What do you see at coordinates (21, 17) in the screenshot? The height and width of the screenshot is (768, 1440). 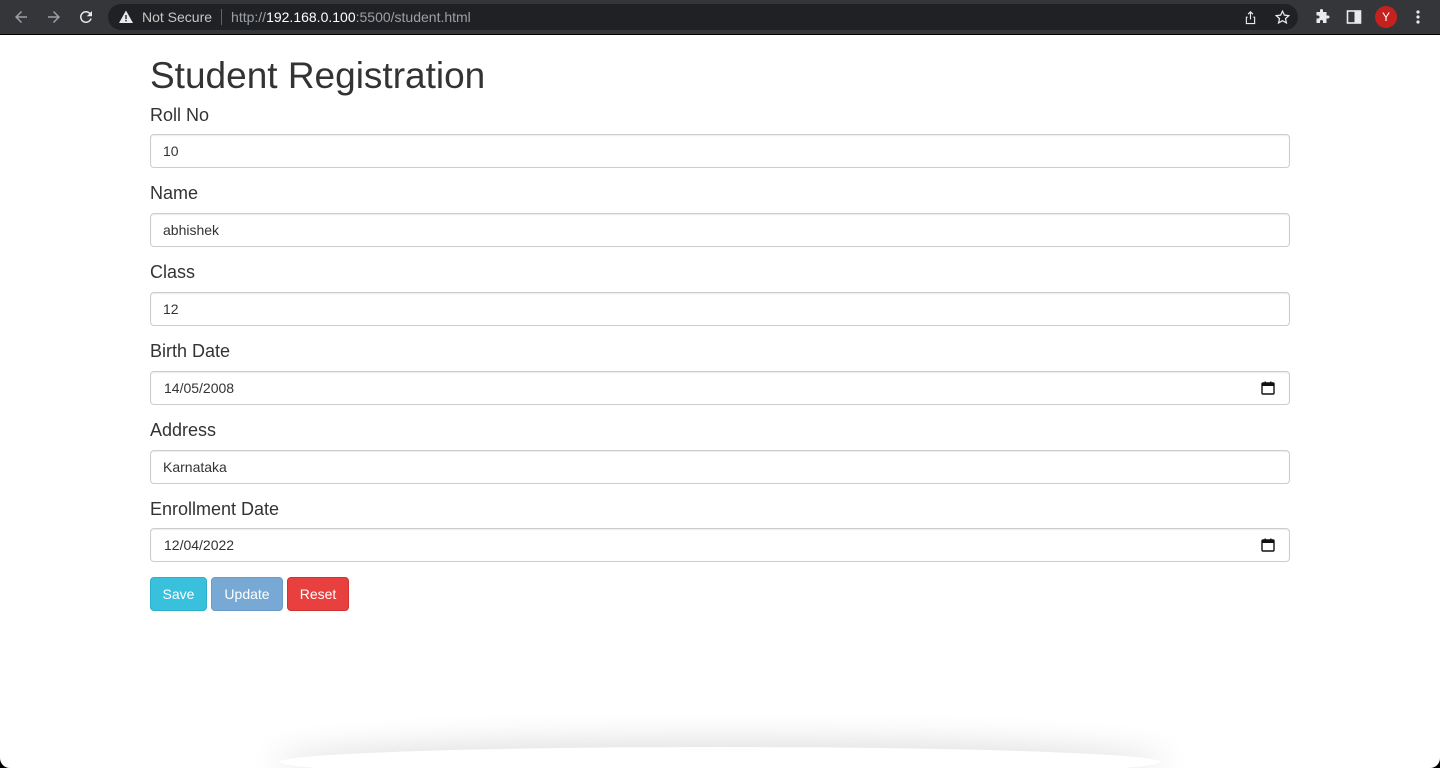 I see `back-arrow-icon` at bounding box center [21, 17].